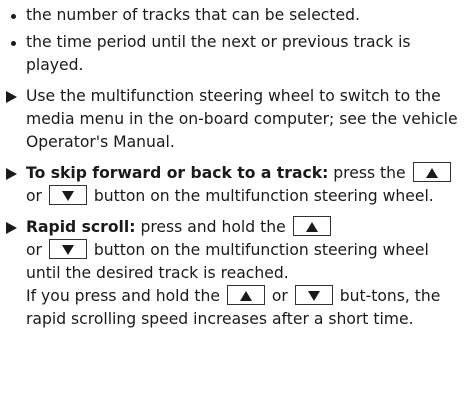 The width and height of the screenshot is (471, 410). What do you see at coordinates (213, 227) in the screenshot?
I see `step-text: press and hold the` at bounding box center [213, 227].